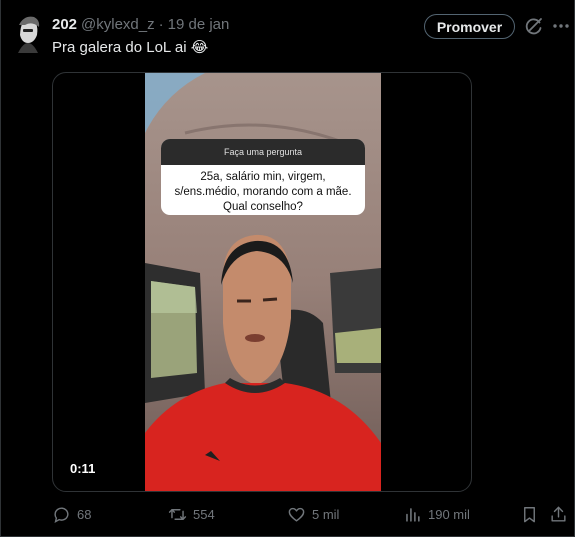  What do you see at coordinates (84, 514) in the screenshot?
I see `reply-count: 68` at bounding box center [84, 514].